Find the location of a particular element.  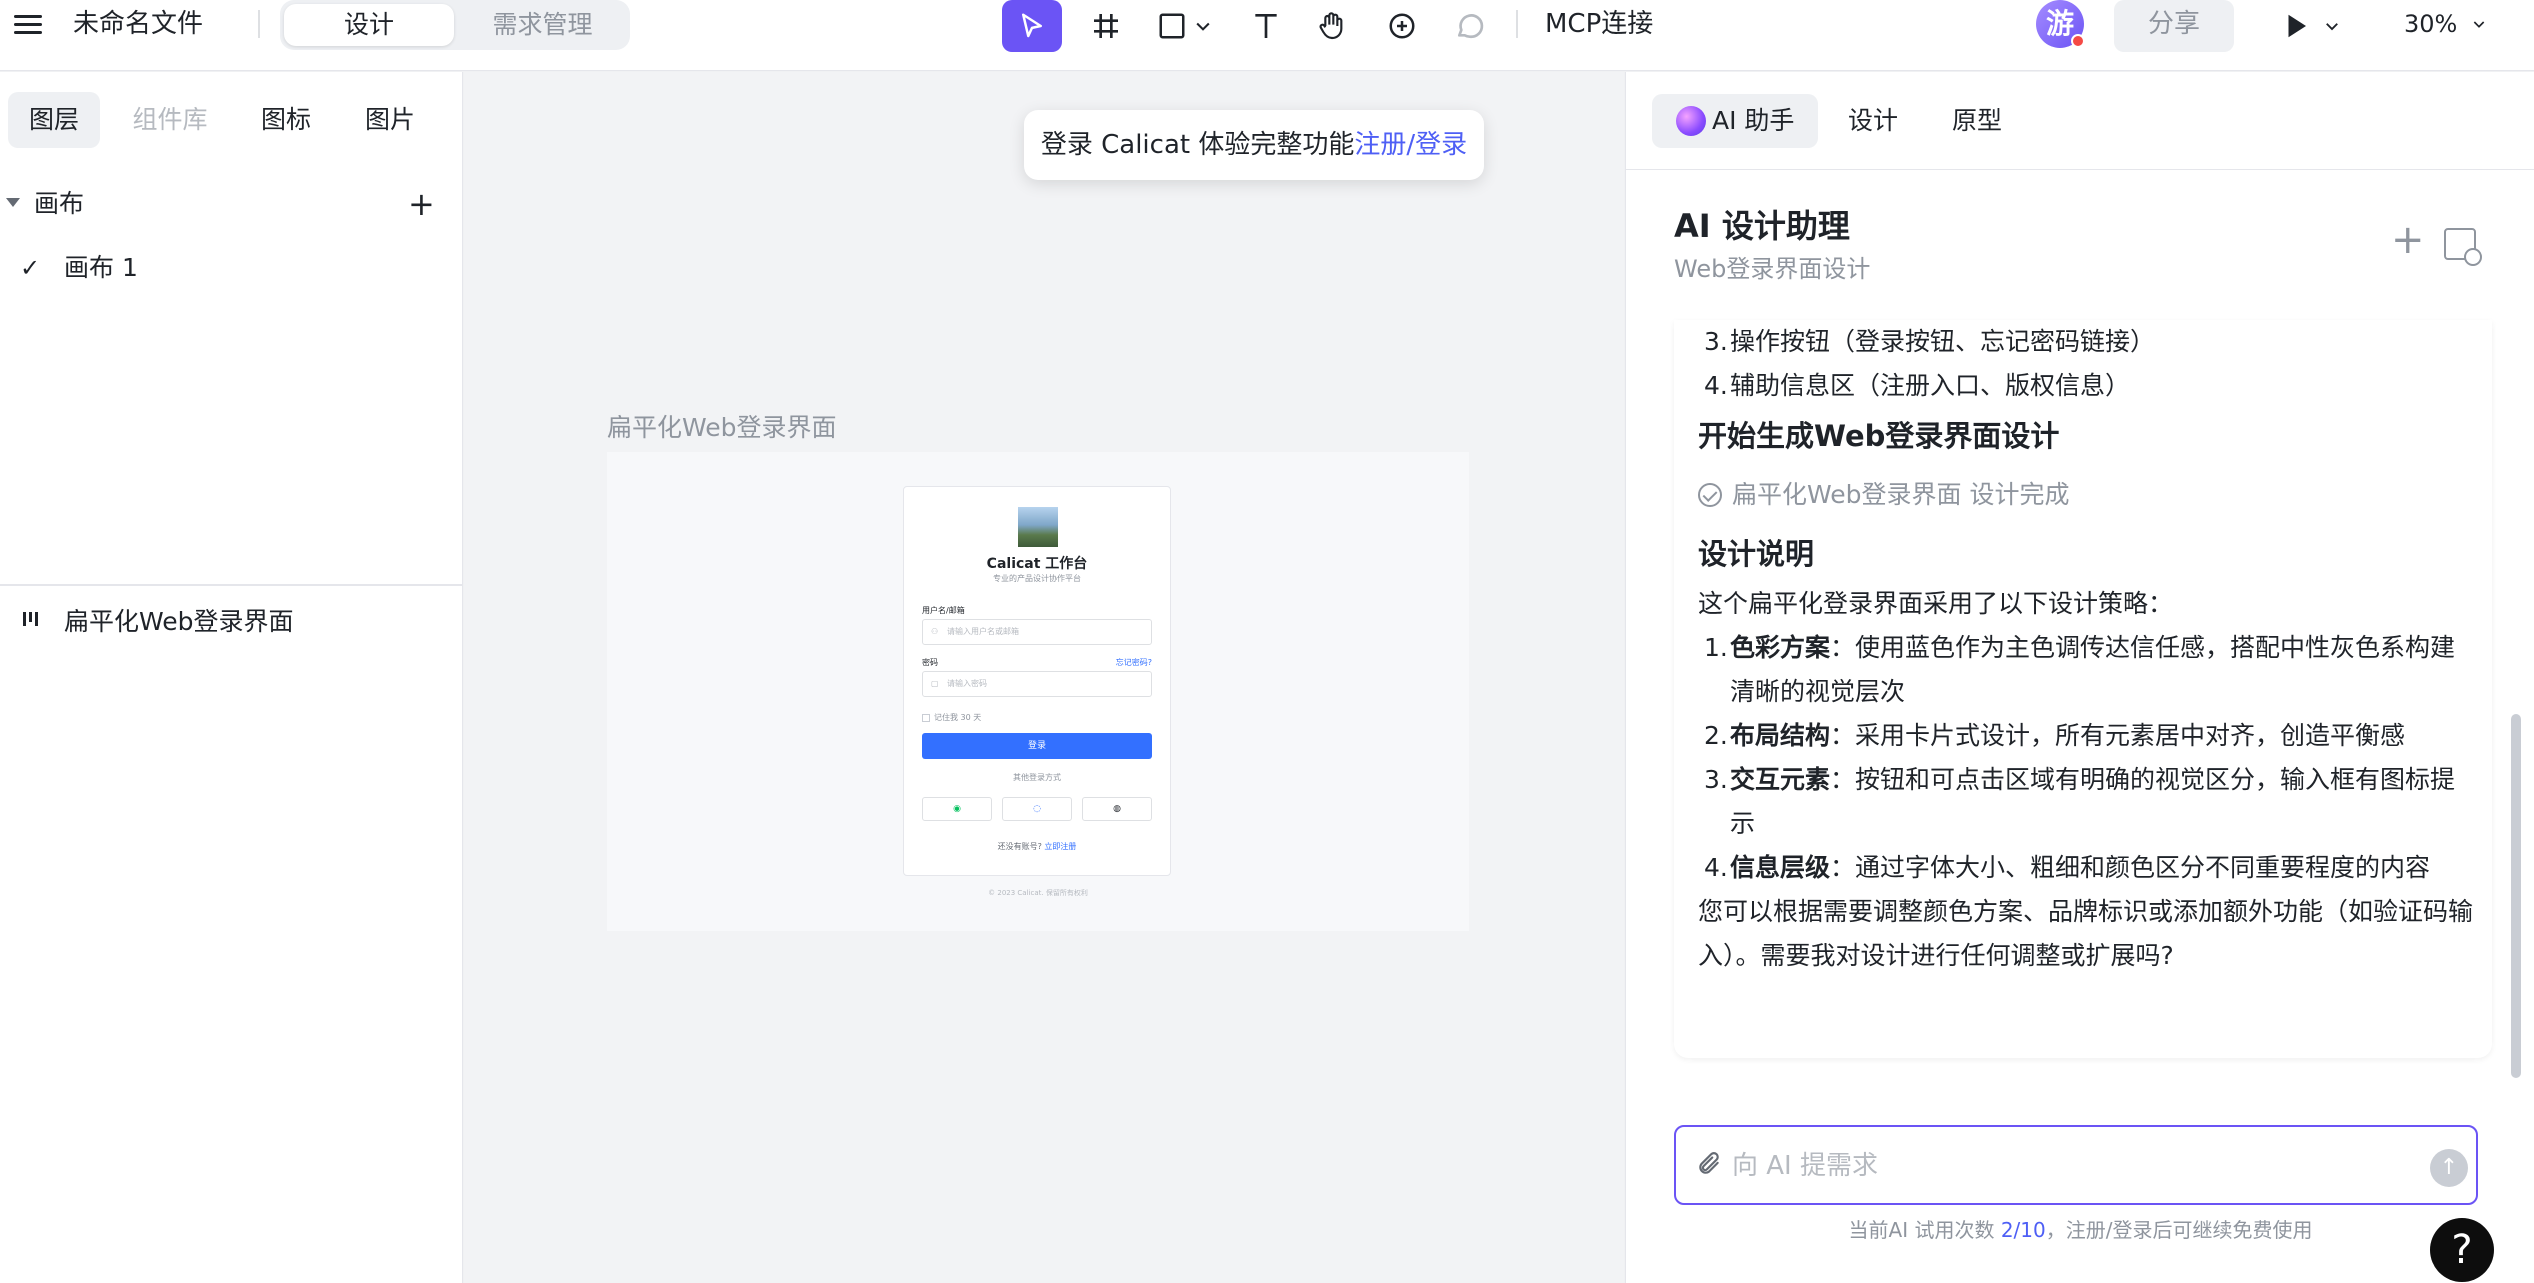

password-placeholder: 请输入密码 is located at coordinates (967, 683).